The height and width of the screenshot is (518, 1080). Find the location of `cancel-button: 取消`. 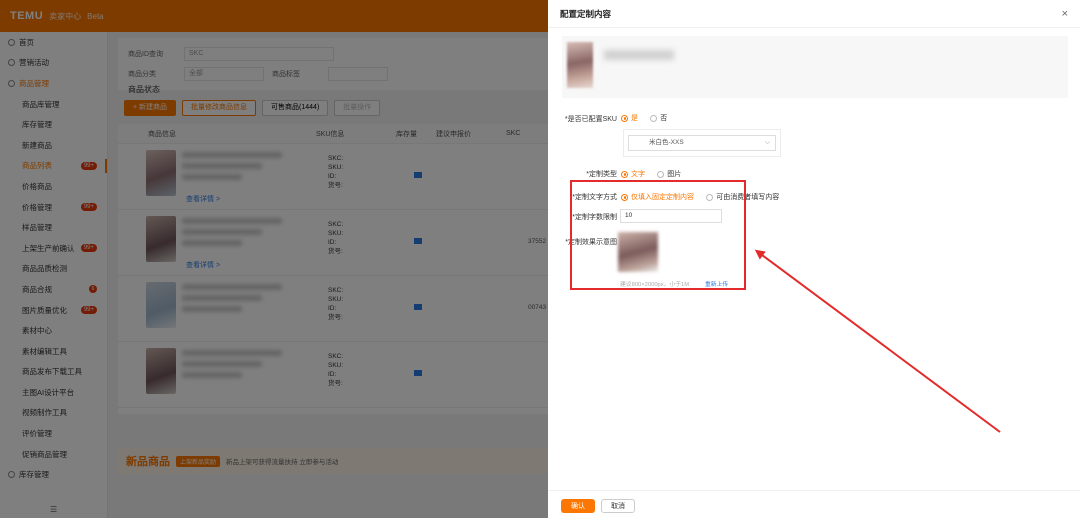

cancel-button: 取消 is located at coordinates (618, 506).